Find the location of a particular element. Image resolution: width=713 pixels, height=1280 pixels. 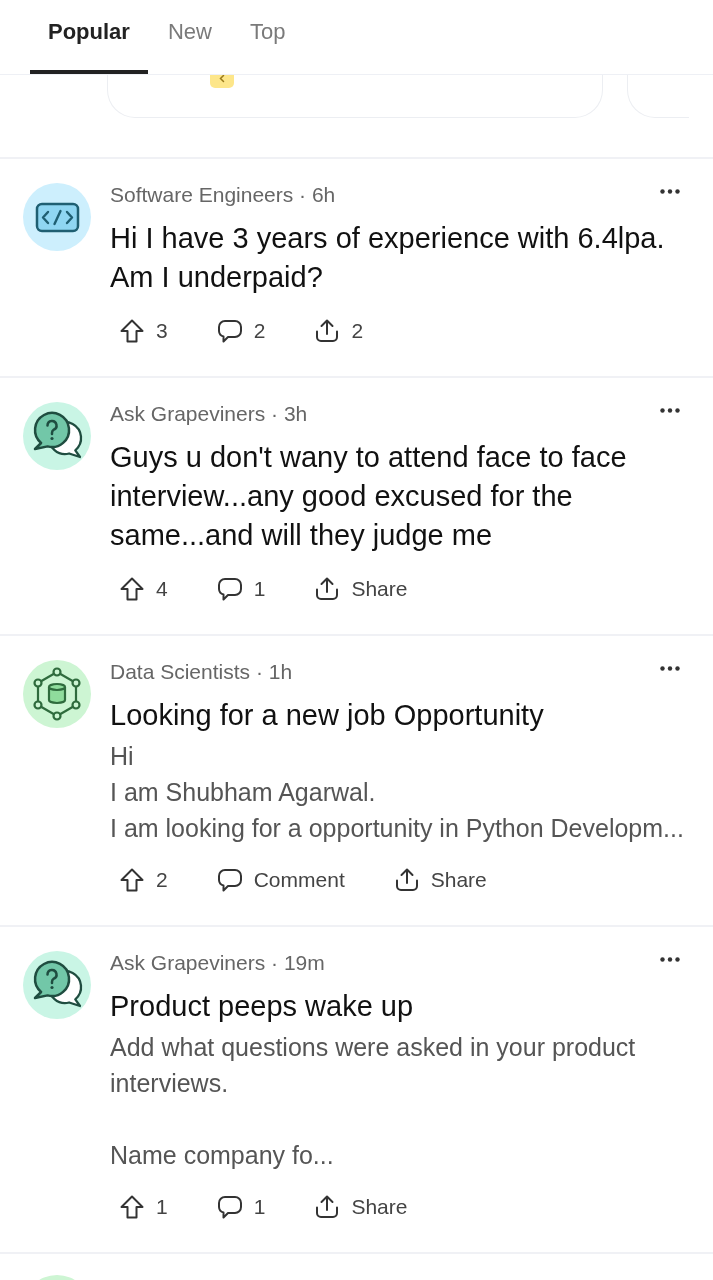

post-title: Looking for a new job Opportunity is located at coordinates (327, 715).